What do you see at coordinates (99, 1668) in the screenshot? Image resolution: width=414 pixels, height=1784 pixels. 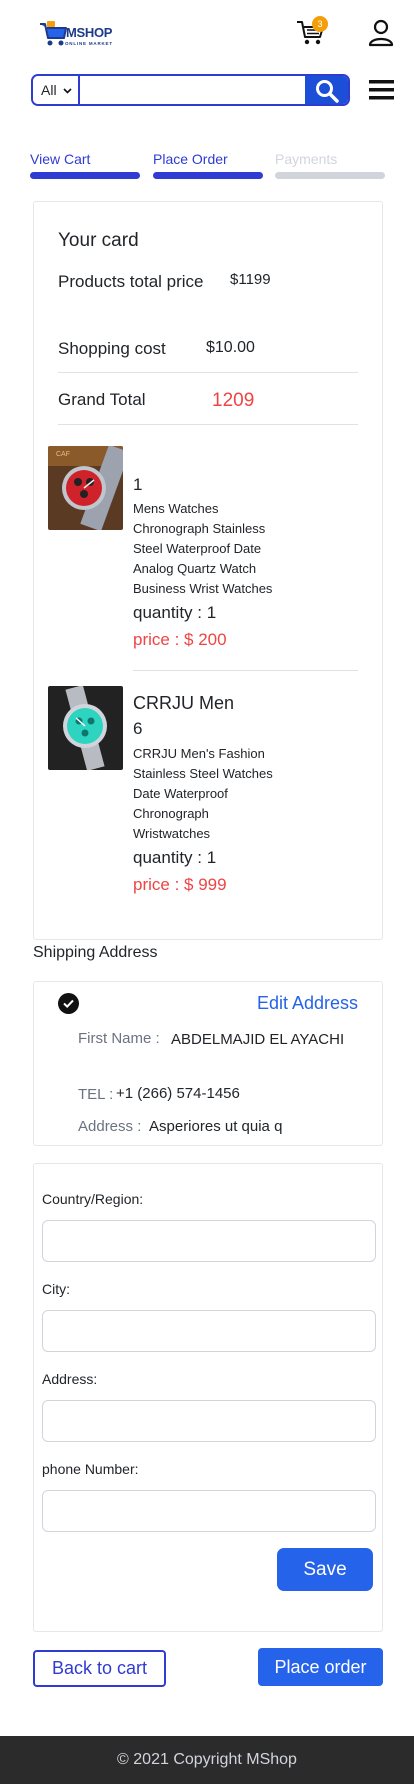 I see `back-to-cart-button: Back to cart` at bounding box center [99, 1668].